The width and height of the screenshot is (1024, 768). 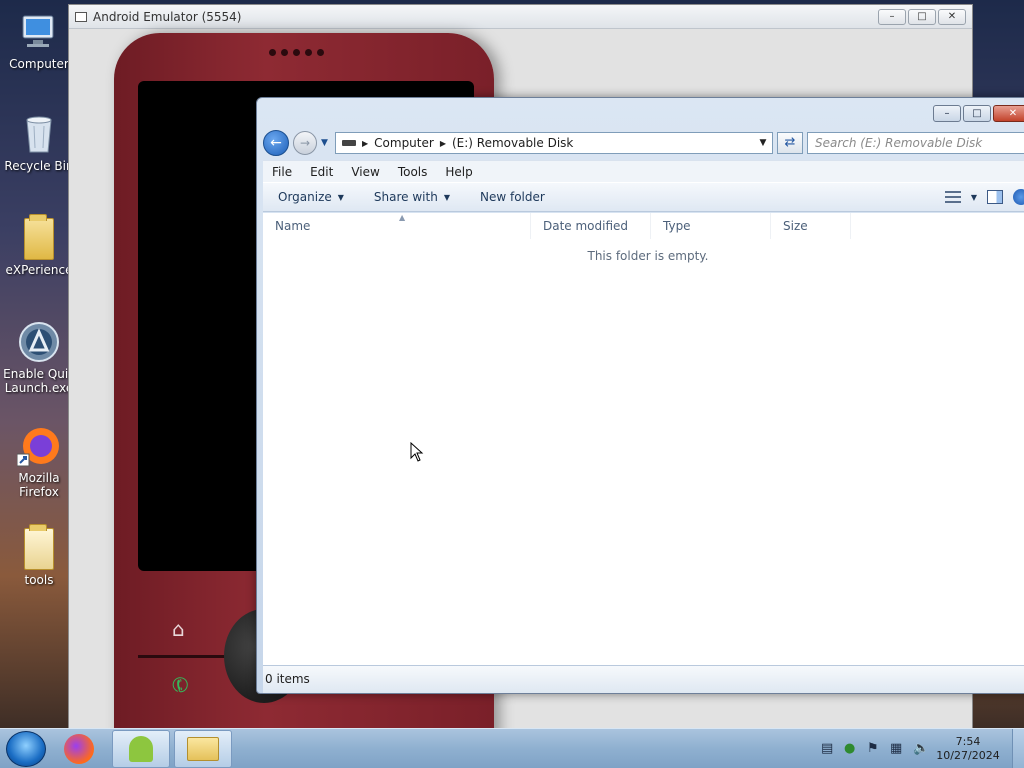 I want to click on app-icon, so click(x=39, y=342).